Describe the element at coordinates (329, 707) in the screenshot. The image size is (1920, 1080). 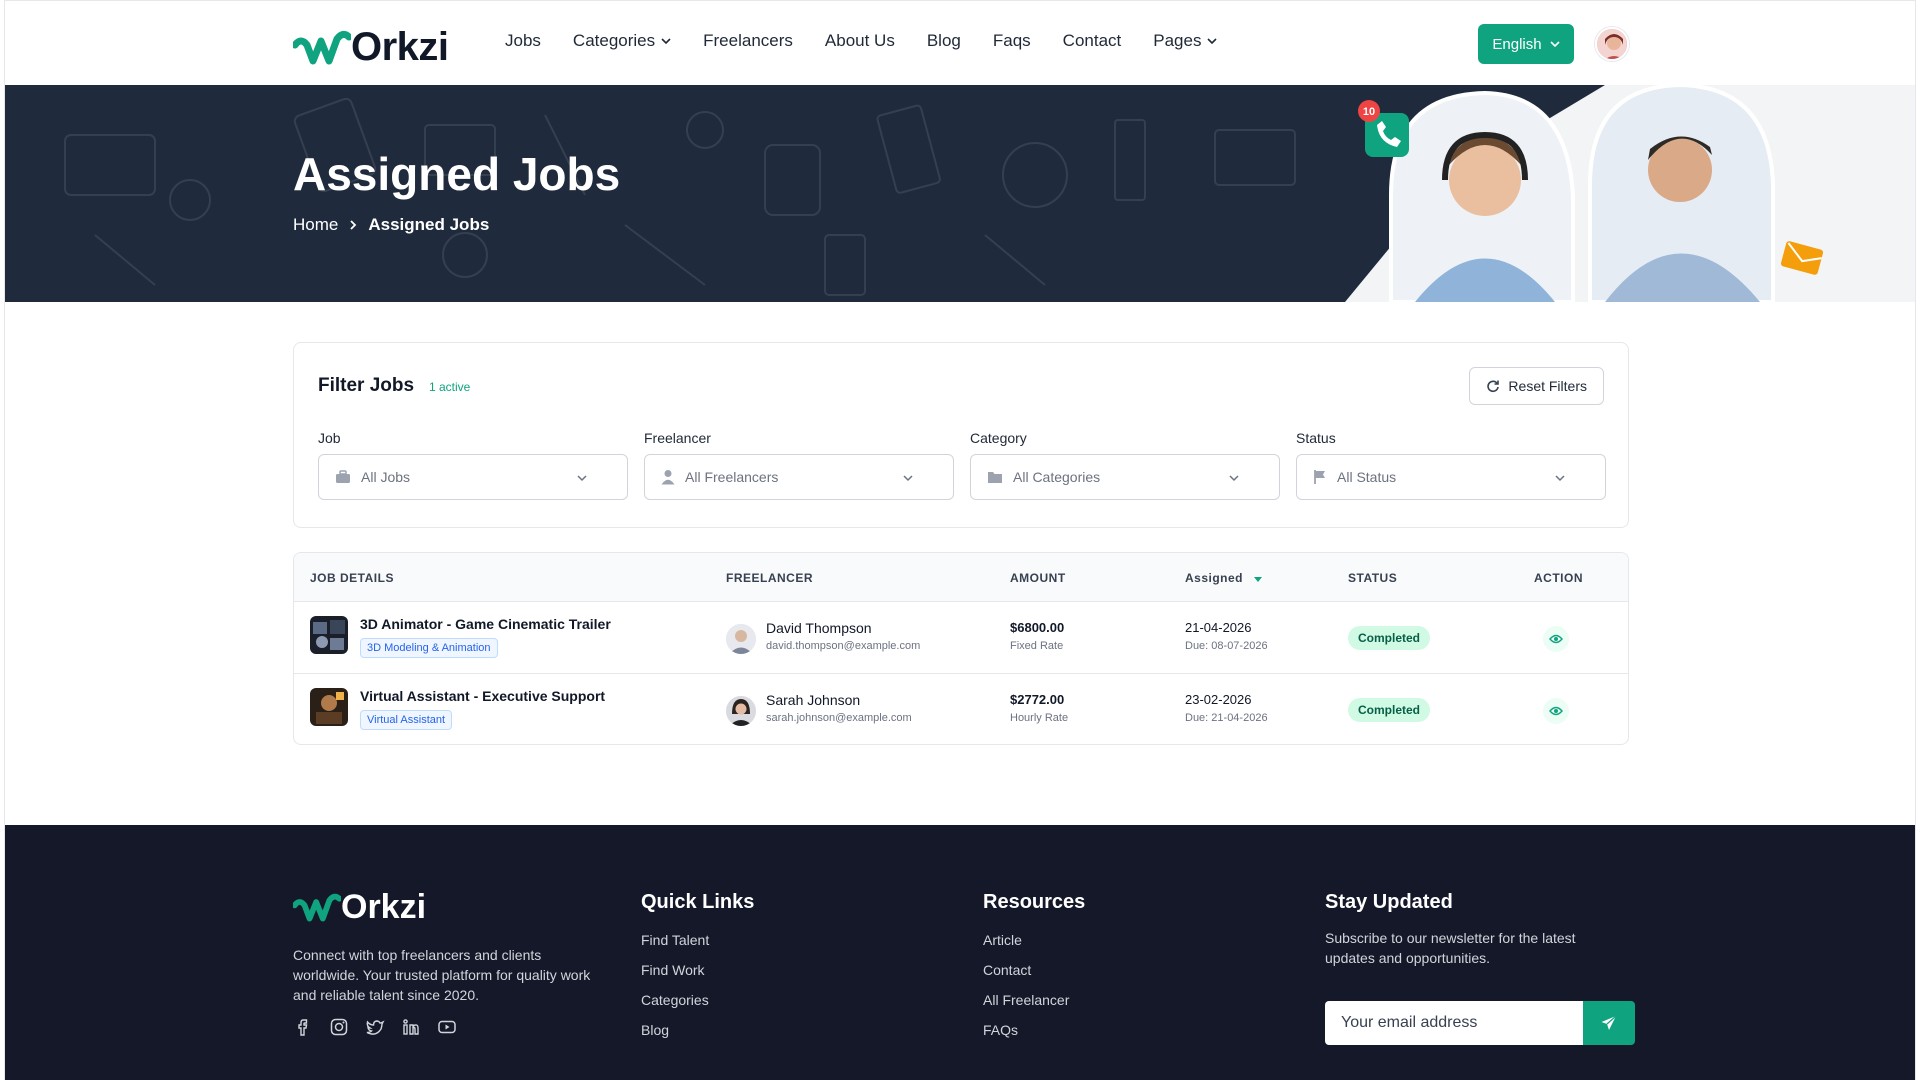
I see `job-thumbnail` at that location.